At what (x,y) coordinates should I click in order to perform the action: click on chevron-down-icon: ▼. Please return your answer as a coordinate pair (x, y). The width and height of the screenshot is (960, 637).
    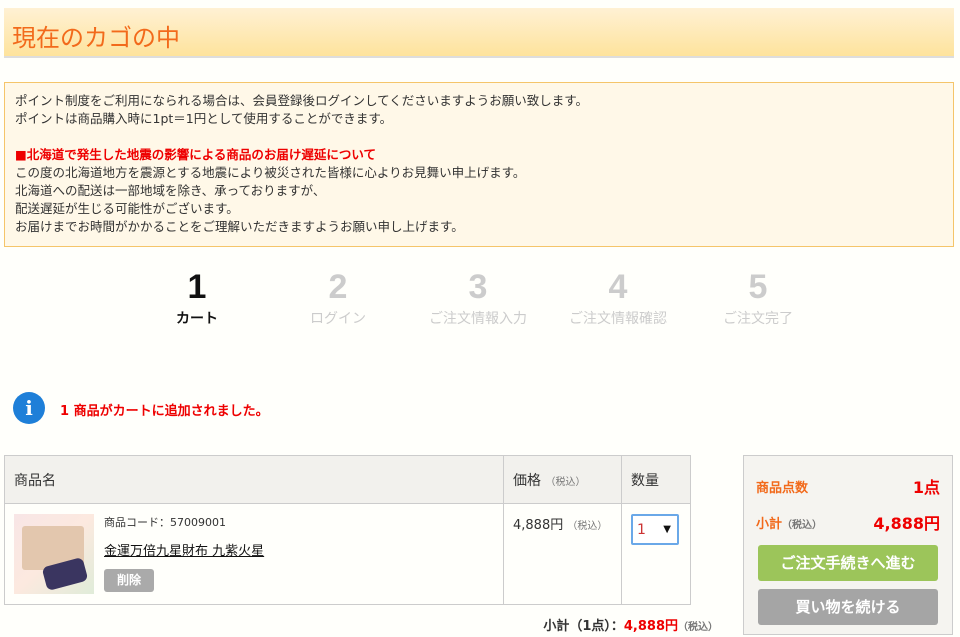
    Looking at the image, I should click on (667, 529).